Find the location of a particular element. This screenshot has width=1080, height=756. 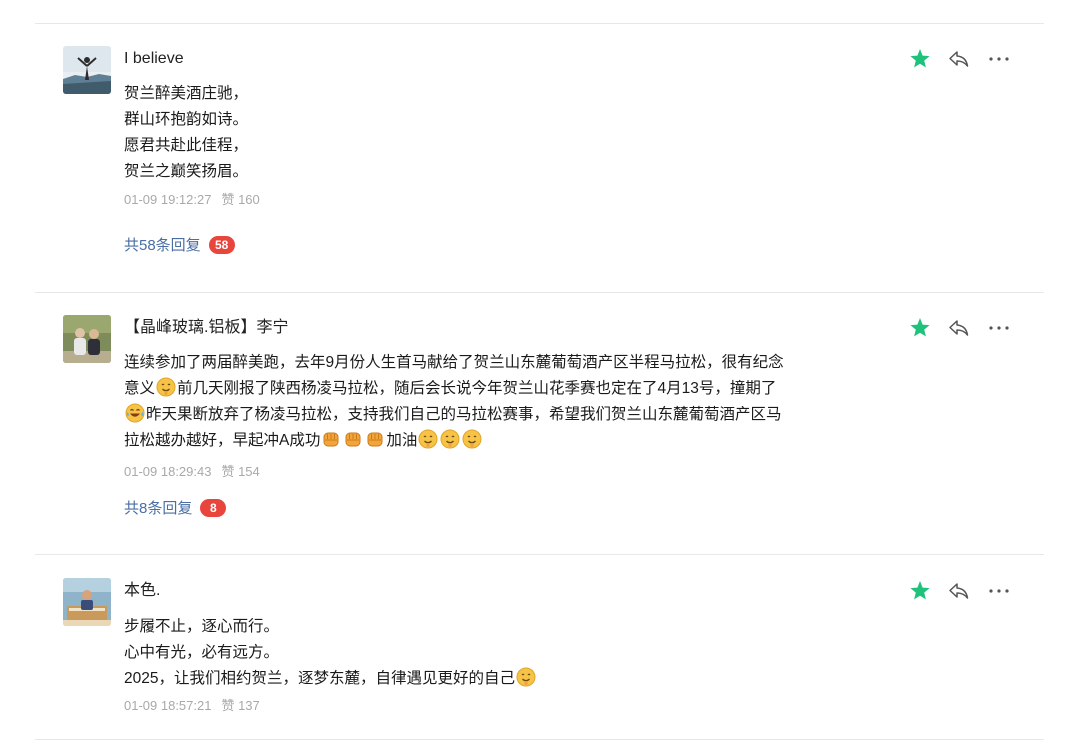

author-name: 本色. is located at coordinates (142, 591).